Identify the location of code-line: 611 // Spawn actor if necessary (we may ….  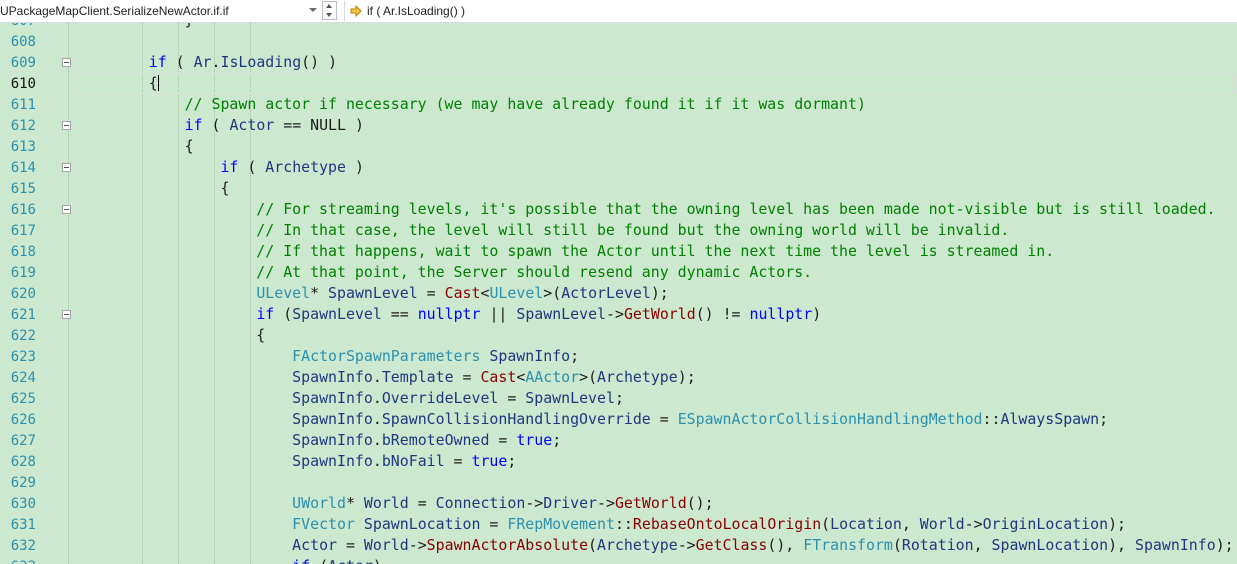
(618, 104).